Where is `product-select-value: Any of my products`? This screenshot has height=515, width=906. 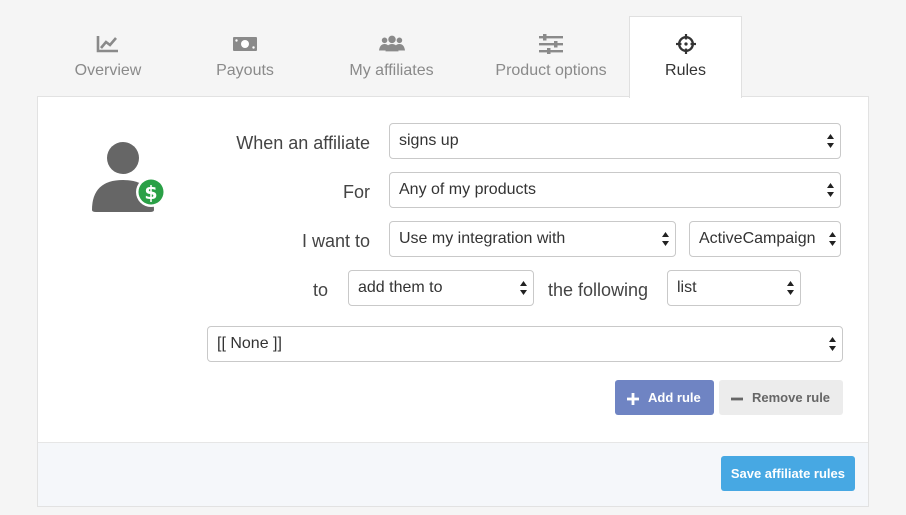 product-select-value: Any of my products is located at coordinates (467, 189).